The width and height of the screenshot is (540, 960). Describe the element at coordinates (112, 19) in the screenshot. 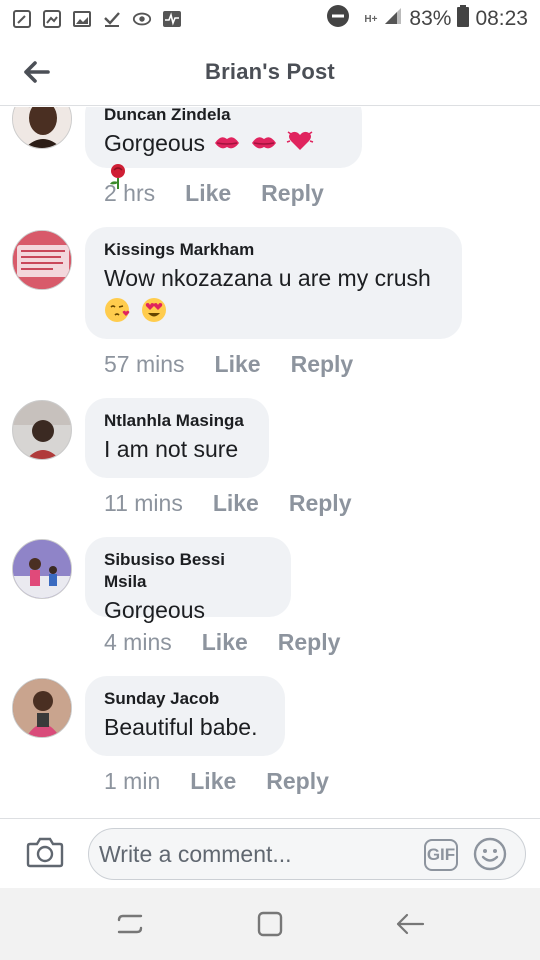

I see `checkmark-download-icon` at that location.